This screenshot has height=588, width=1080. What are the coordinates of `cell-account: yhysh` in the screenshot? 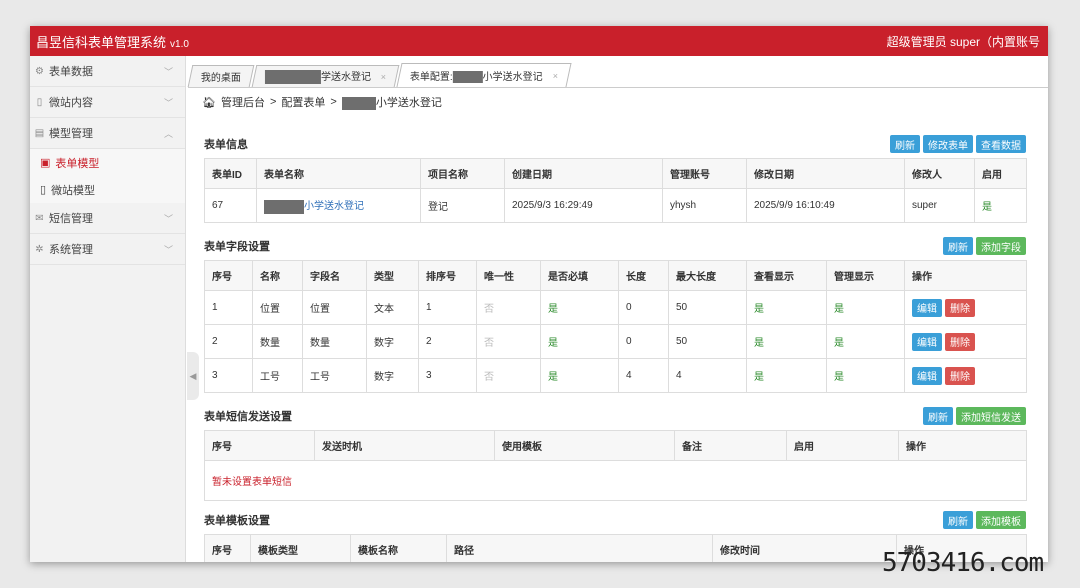 It's located at (704, 205).